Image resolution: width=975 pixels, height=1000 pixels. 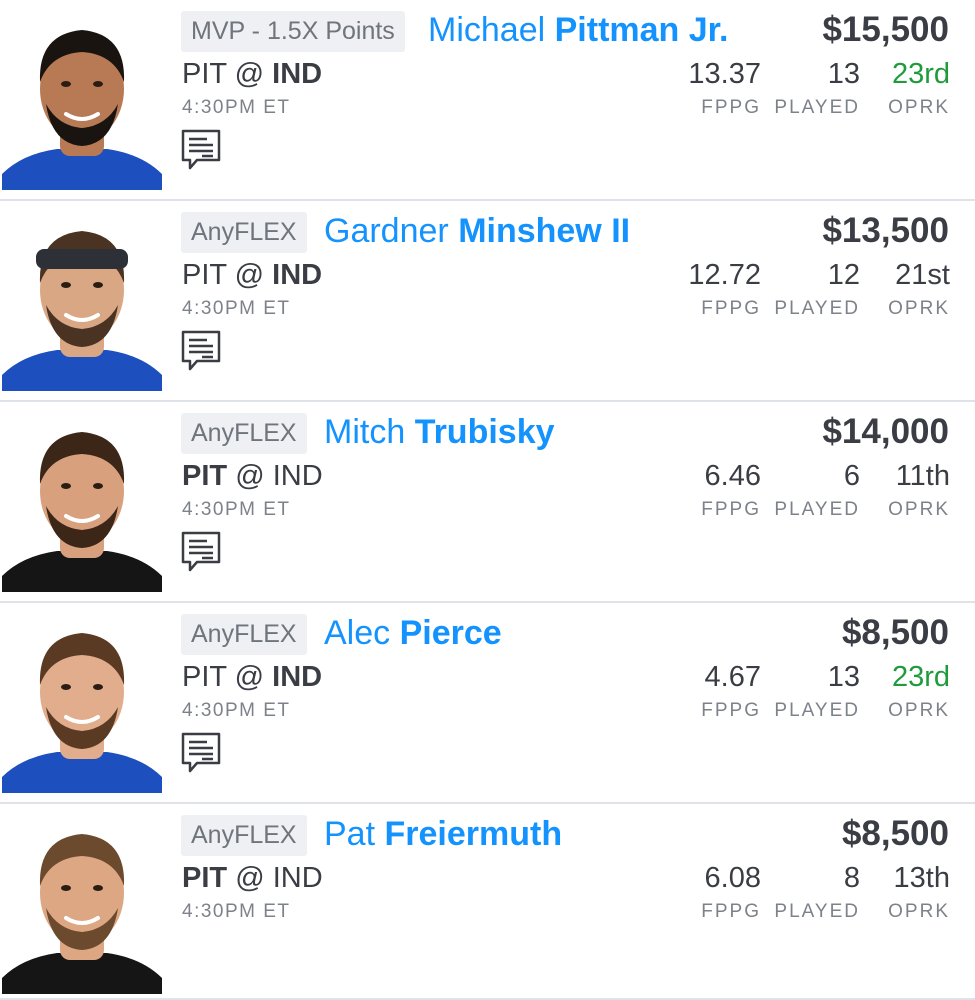 What do you see at coordinates (843, 677) in the screenshot?
I see `played-value: 13` at bounding box center [843, 677].